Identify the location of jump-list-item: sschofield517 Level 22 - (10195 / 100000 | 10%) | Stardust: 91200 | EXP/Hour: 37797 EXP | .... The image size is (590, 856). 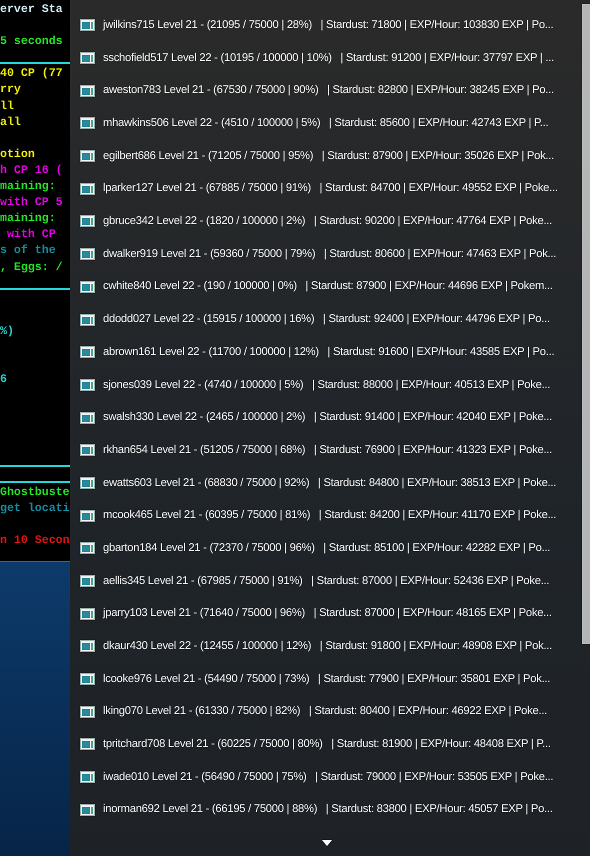
(328, 58).